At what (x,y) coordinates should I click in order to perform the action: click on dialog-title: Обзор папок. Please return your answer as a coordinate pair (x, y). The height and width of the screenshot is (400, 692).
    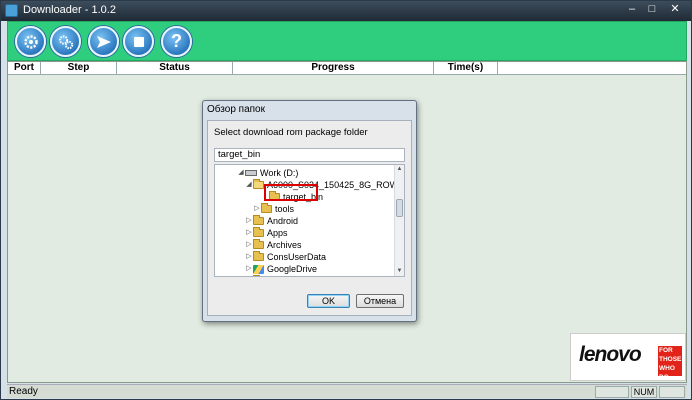
    Looking at the image, I should click on (236, 109).